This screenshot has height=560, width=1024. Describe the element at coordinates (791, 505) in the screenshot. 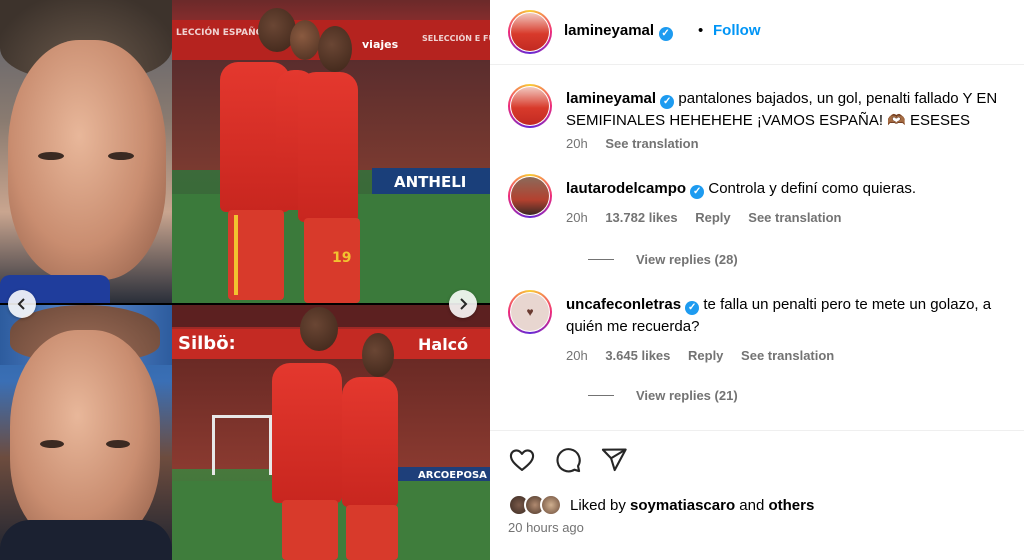

I see `liked-by-others-link: others` at that location.